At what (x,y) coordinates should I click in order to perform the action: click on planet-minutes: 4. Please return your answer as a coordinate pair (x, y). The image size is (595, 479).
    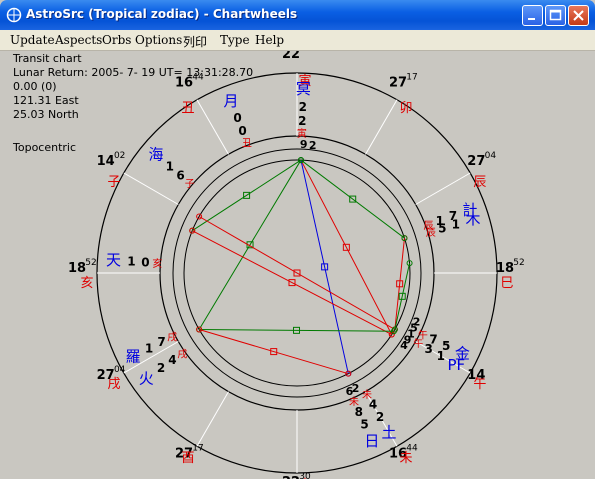
    Looking at the image, I should click on (172, 360).